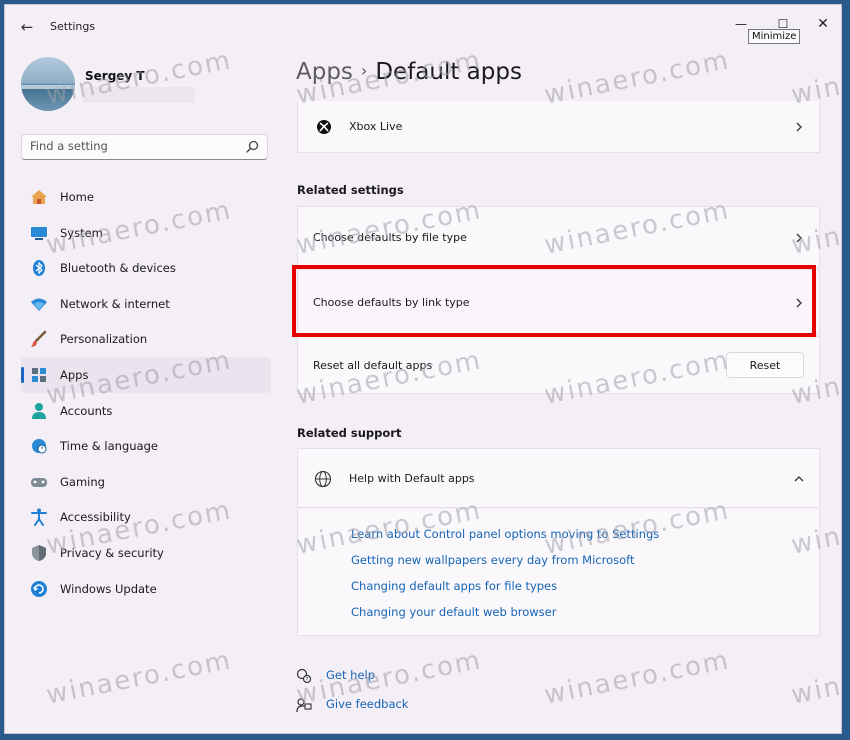 The width and height of the screenshot is (850, 740). Describe the element at coordinates (774, 36) in the screenshot. I see `minimize-tooltip: Minimize` at that location.